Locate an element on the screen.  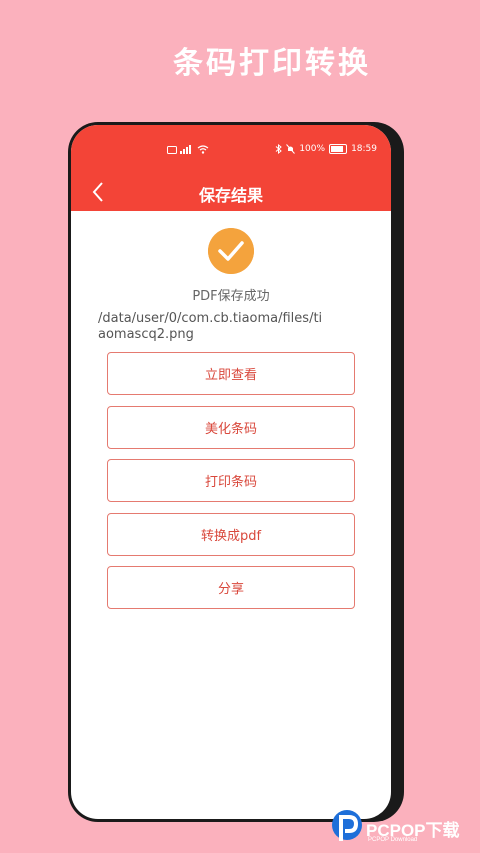
beautify-barcode-button: 美化条码 is located at coordinates (231, 427).